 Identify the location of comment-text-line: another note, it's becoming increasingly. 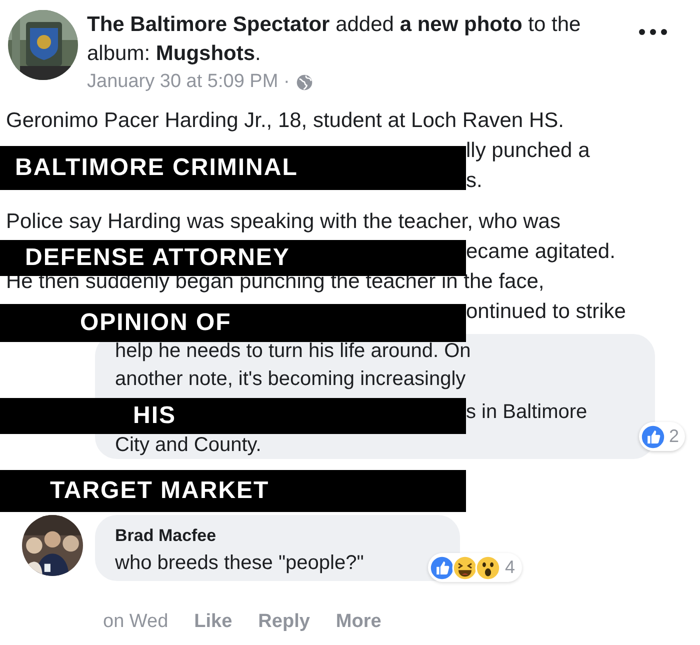
(290, 379).